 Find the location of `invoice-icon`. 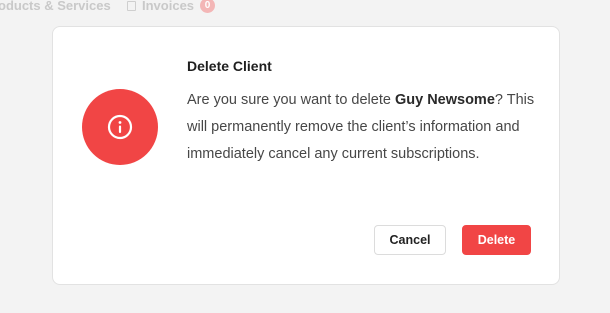

invoice-icon is located at coordinates (131, 5).